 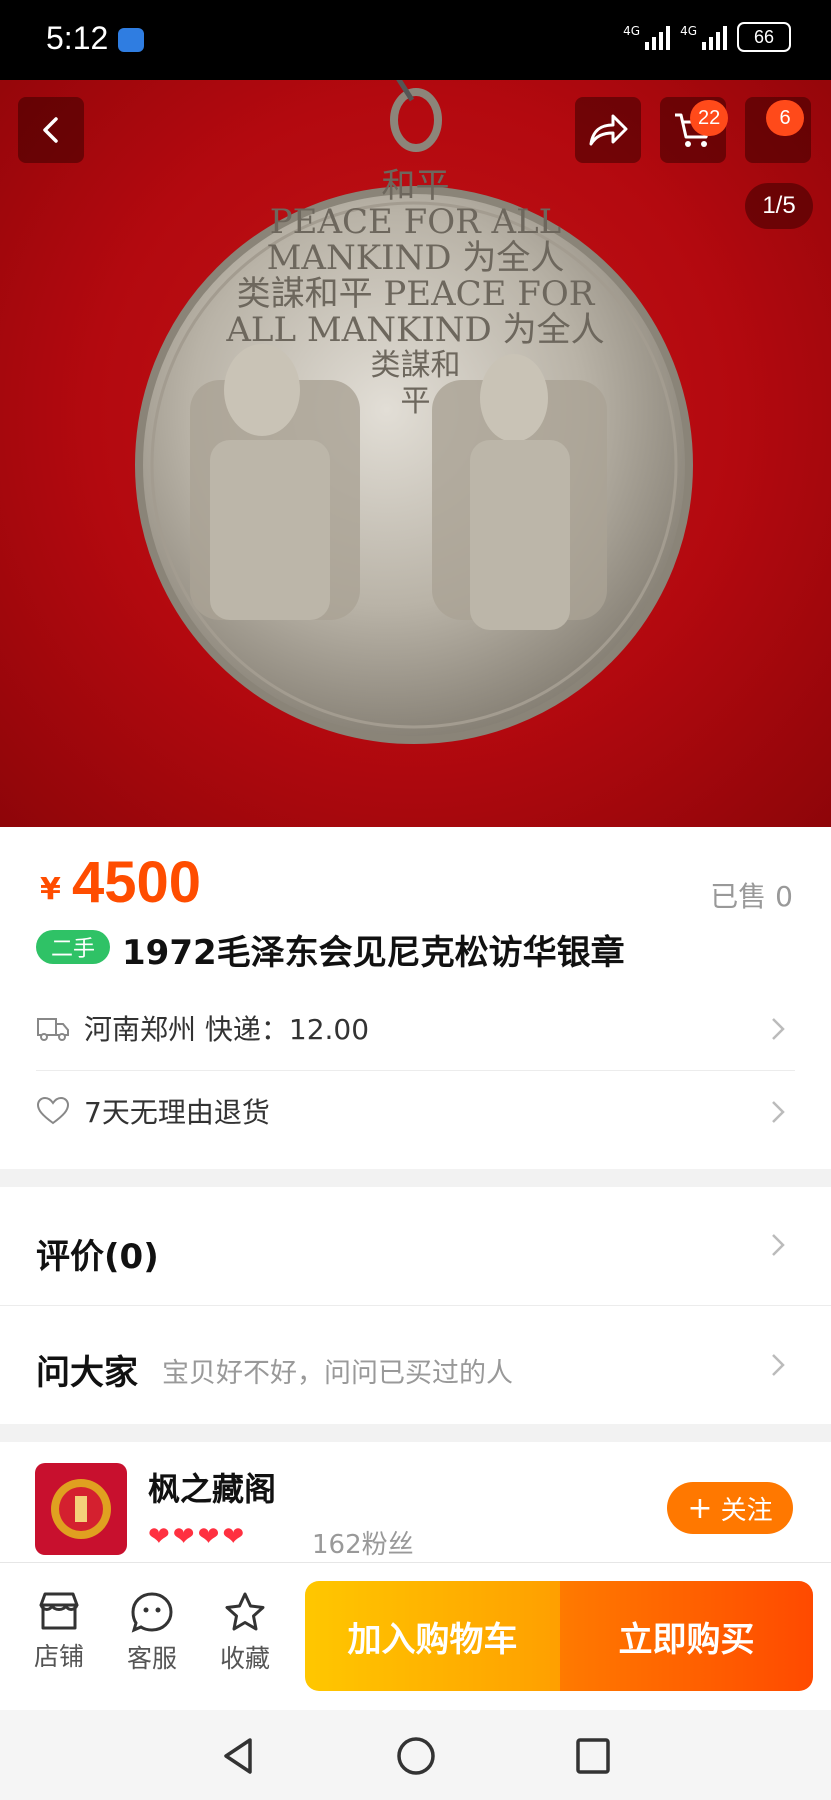 What do you see at coordinates (137, 882) in the screenshot?
I see `product-price: 4500` at bounding box center [137, 882].